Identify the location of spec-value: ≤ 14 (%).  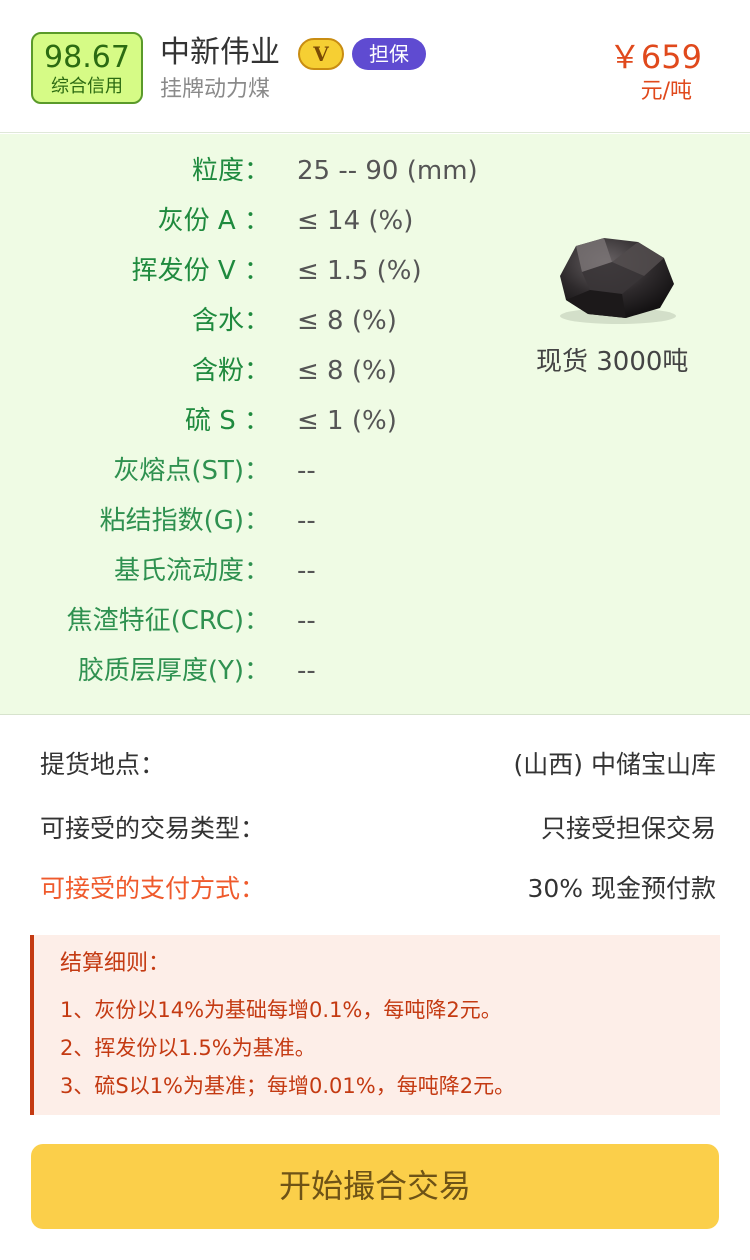
(355, 221).